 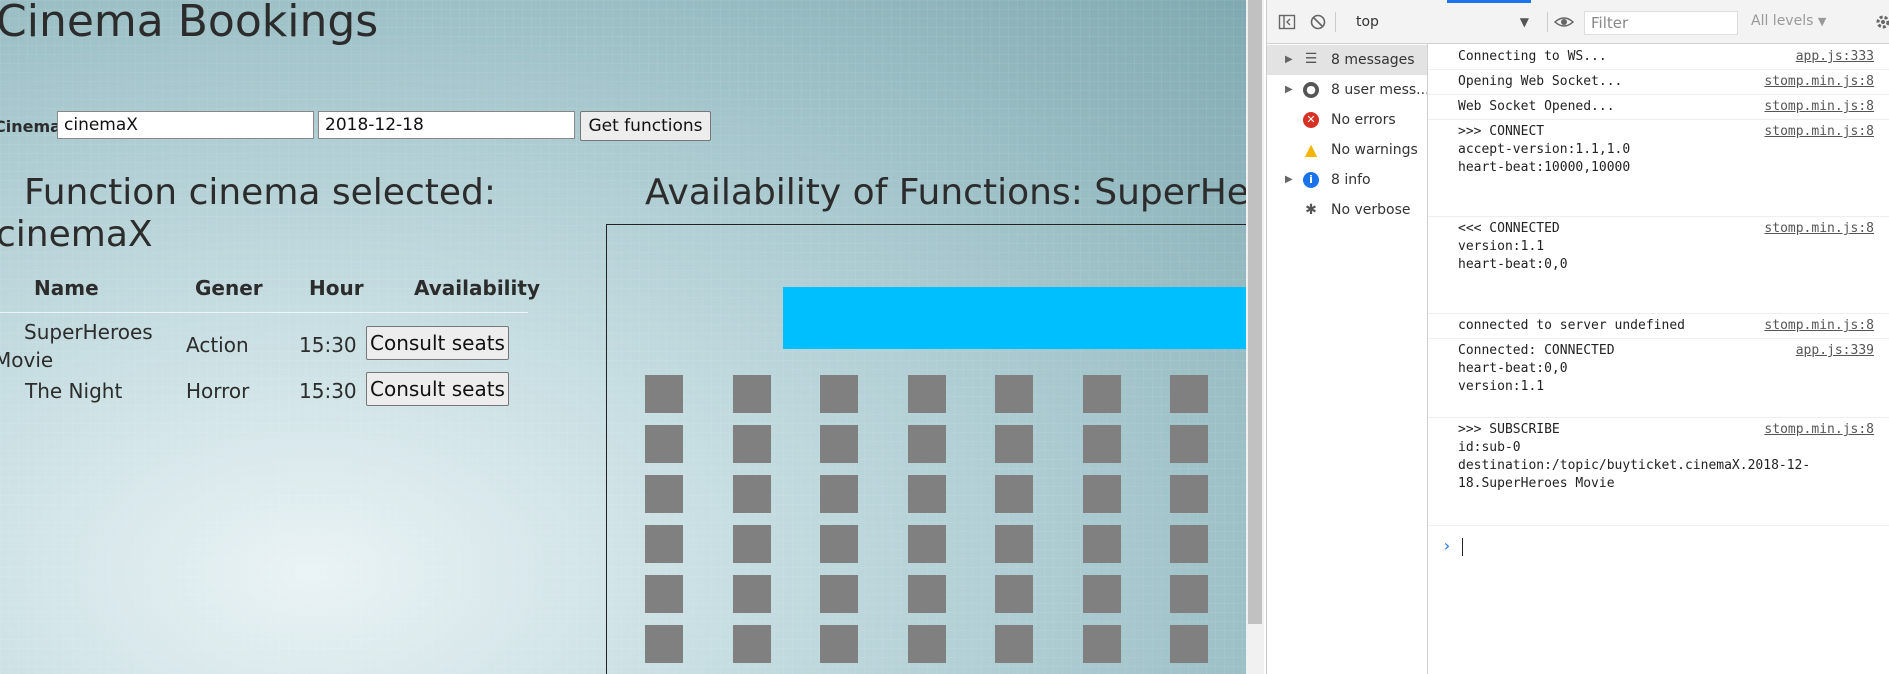 What do you see at coordinates (1363, 120) in the screenshot?
I see `sidebar-item-label: No errors` at bounding box center [1363, 120].